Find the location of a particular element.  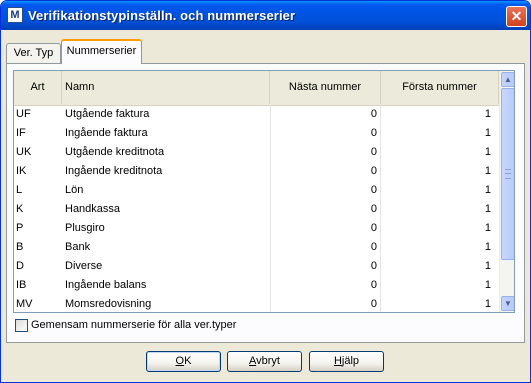

cell-namn: Handkassa is located at coordinates (166, 209).